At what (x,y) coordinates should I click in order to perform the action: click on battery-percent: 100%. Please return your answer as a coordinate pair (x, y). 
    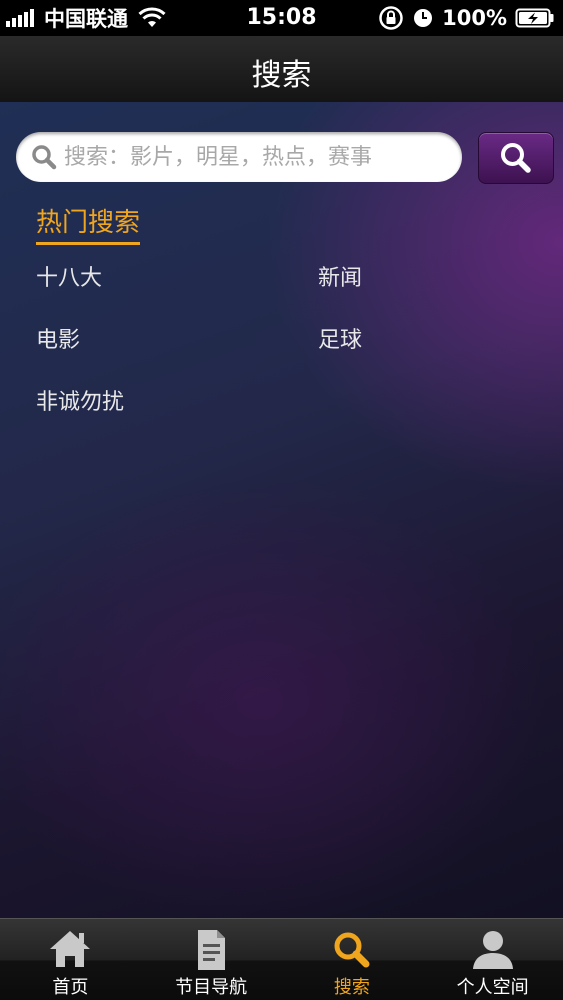
    Looking at the image, I should click on (474, 18).